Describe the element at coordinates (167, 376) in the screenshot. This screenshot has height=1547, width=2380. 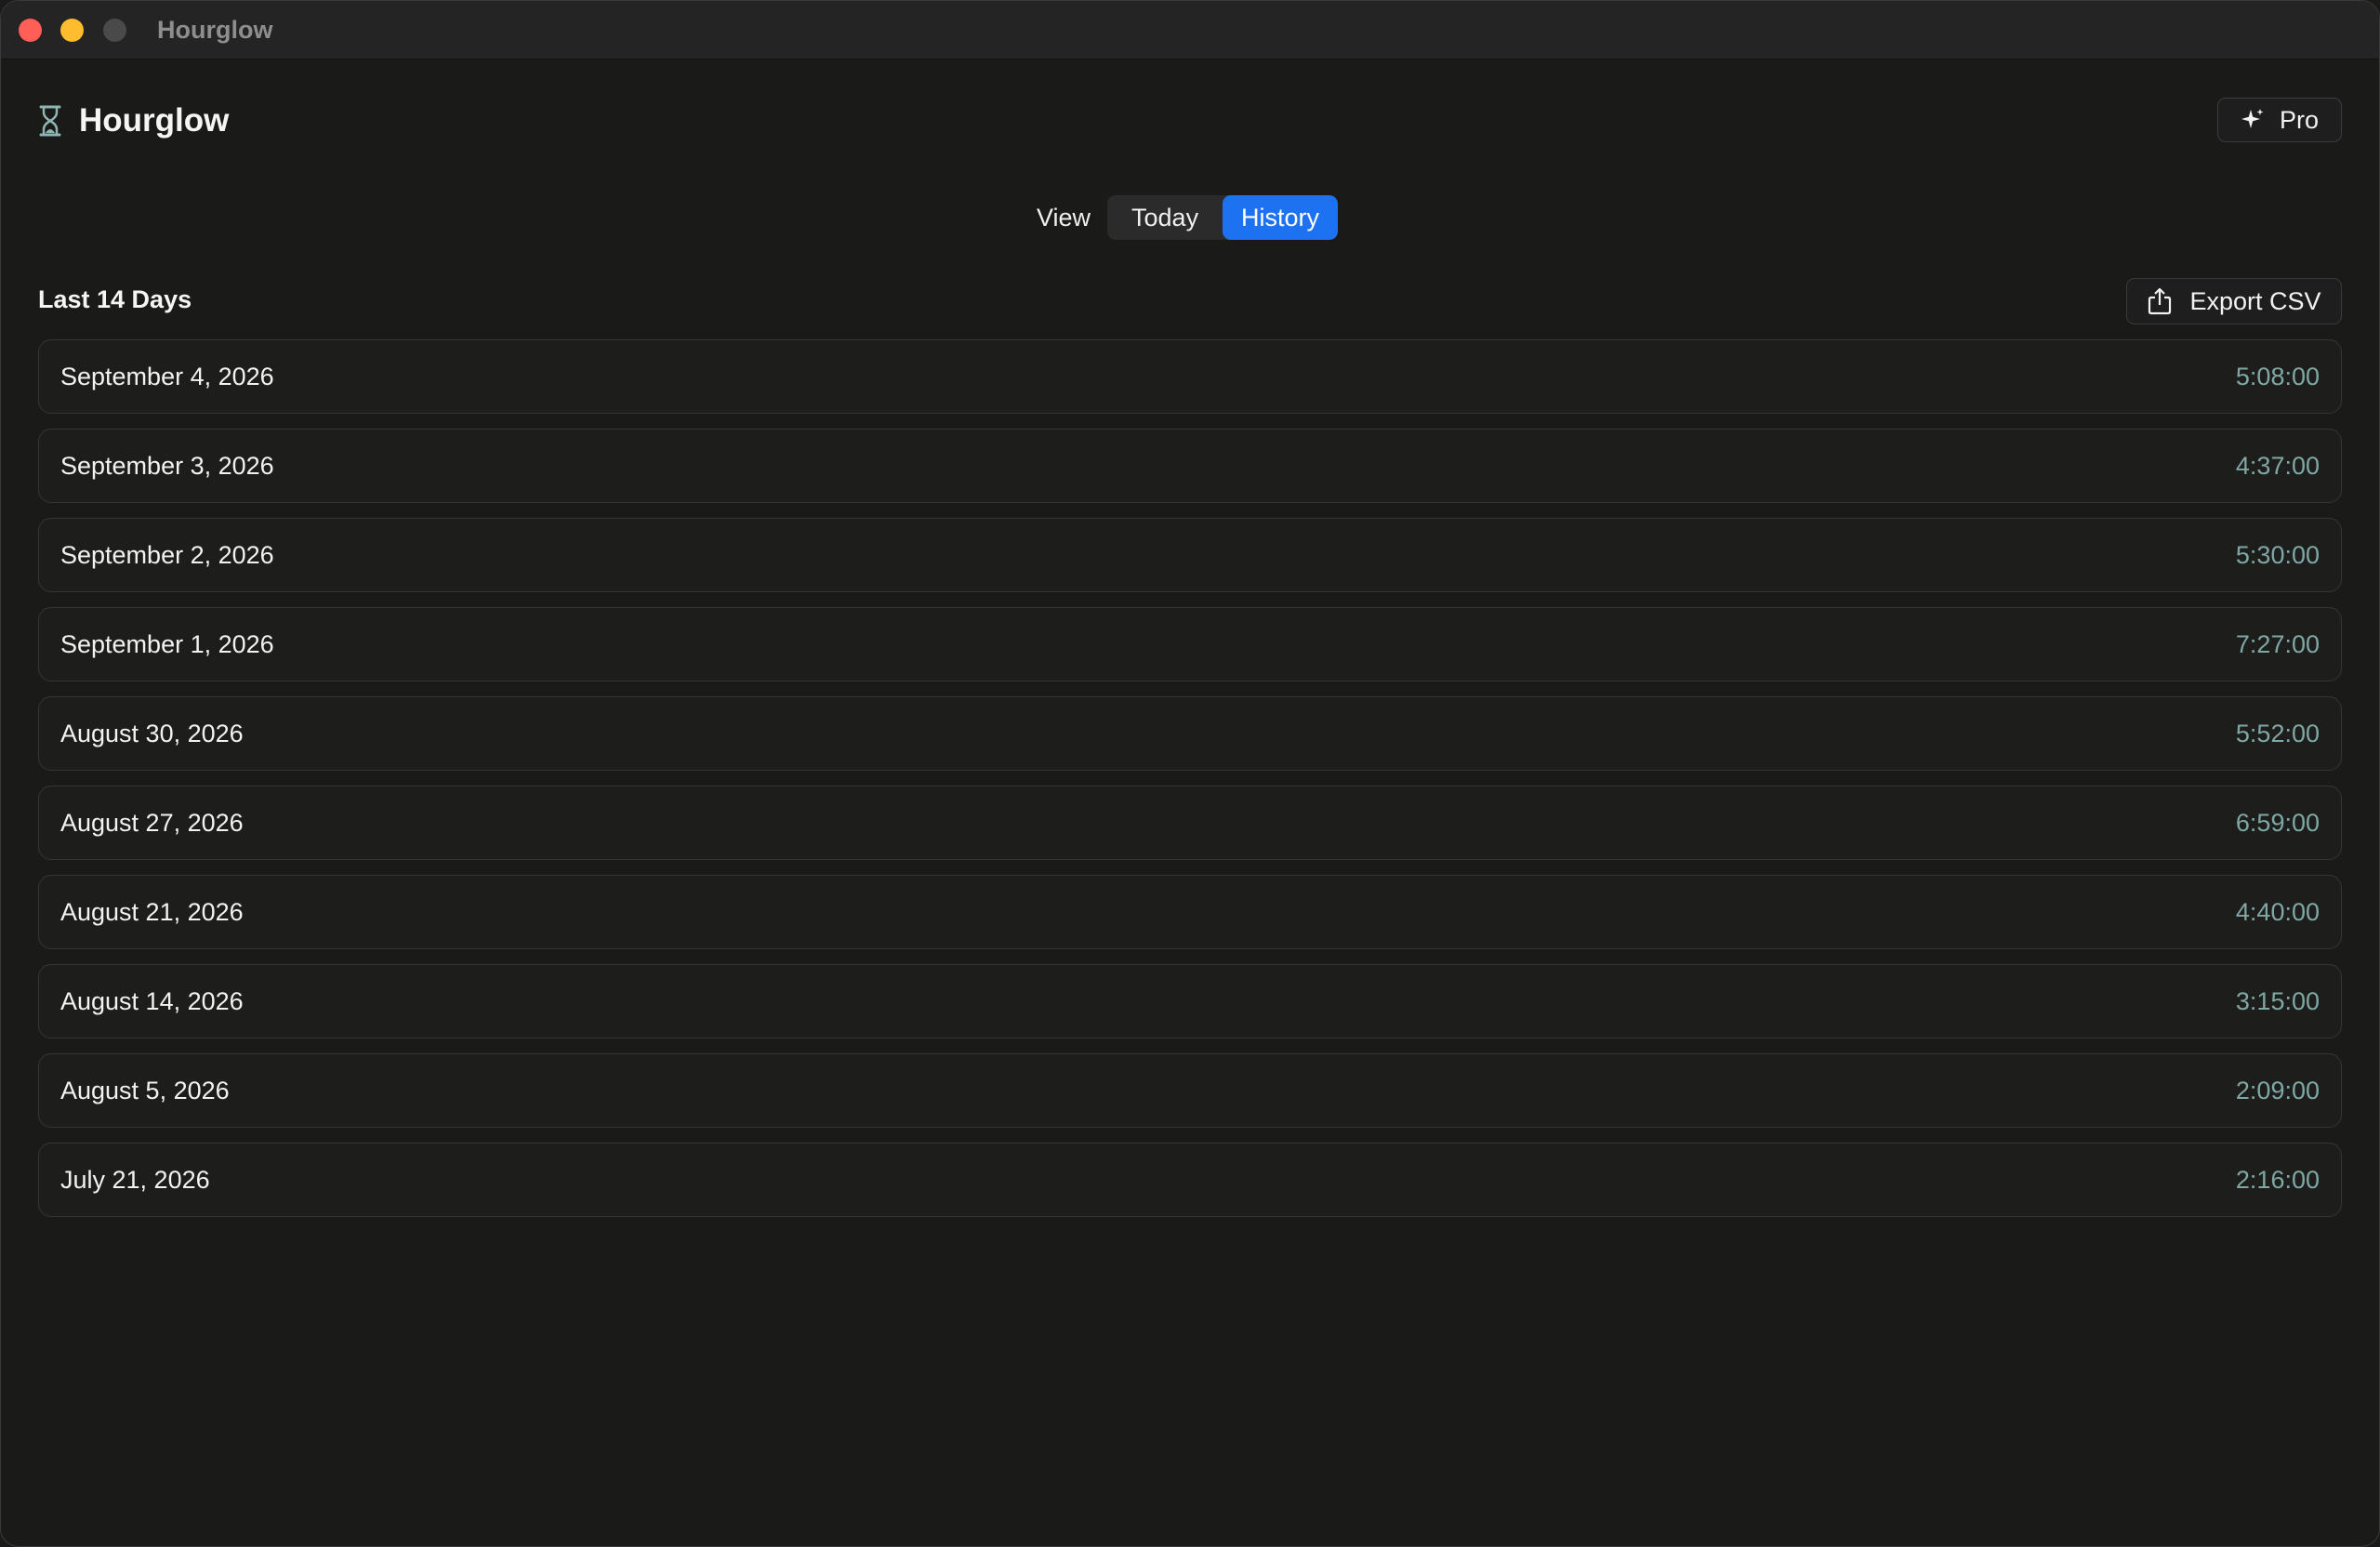
I see `entry-date: September 4, 2026` at that location.